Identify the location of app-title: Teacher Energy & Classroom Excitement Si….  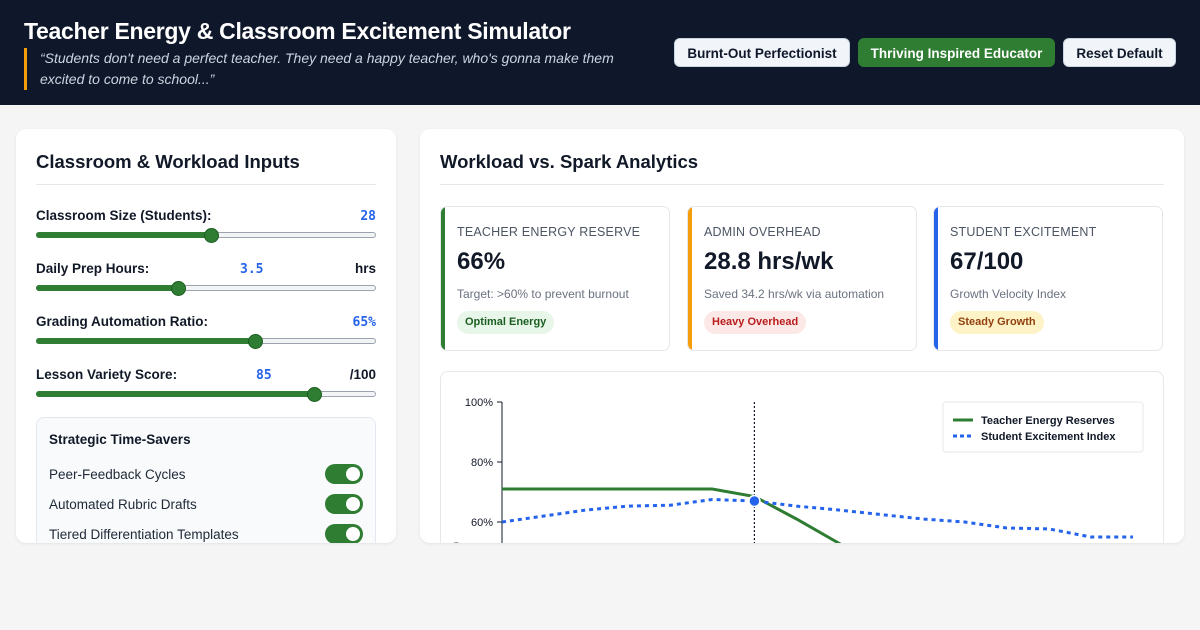
(297, 31).